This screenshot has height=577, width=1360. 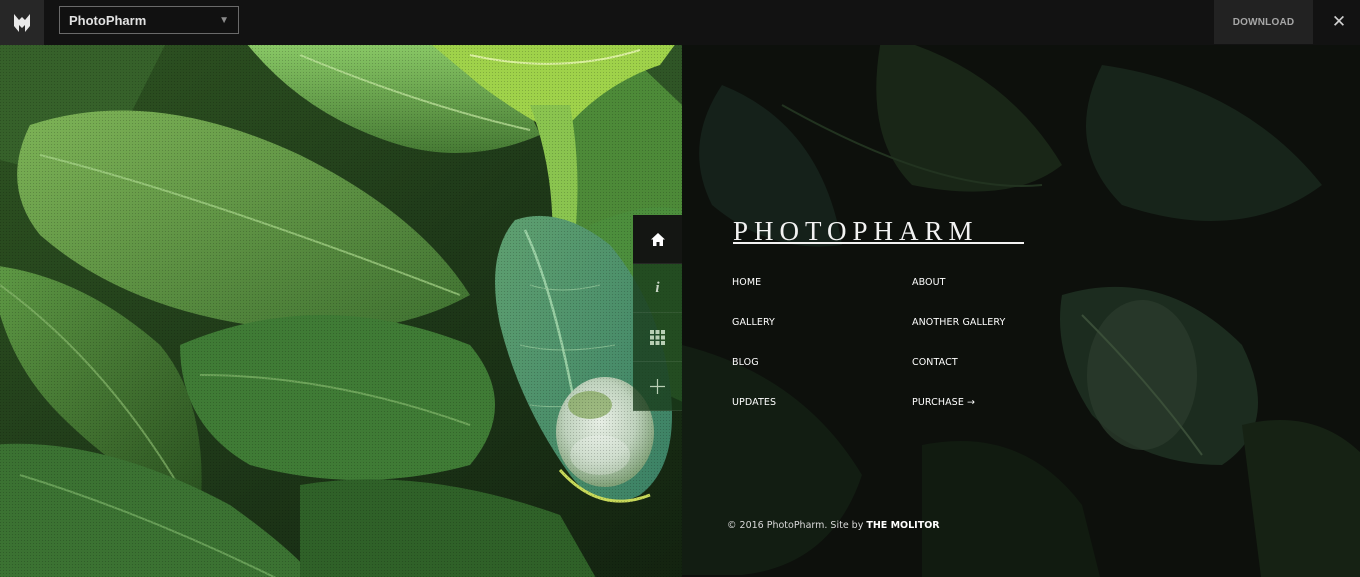 I want to click on info-icon: i, so click(x=657, y=287).